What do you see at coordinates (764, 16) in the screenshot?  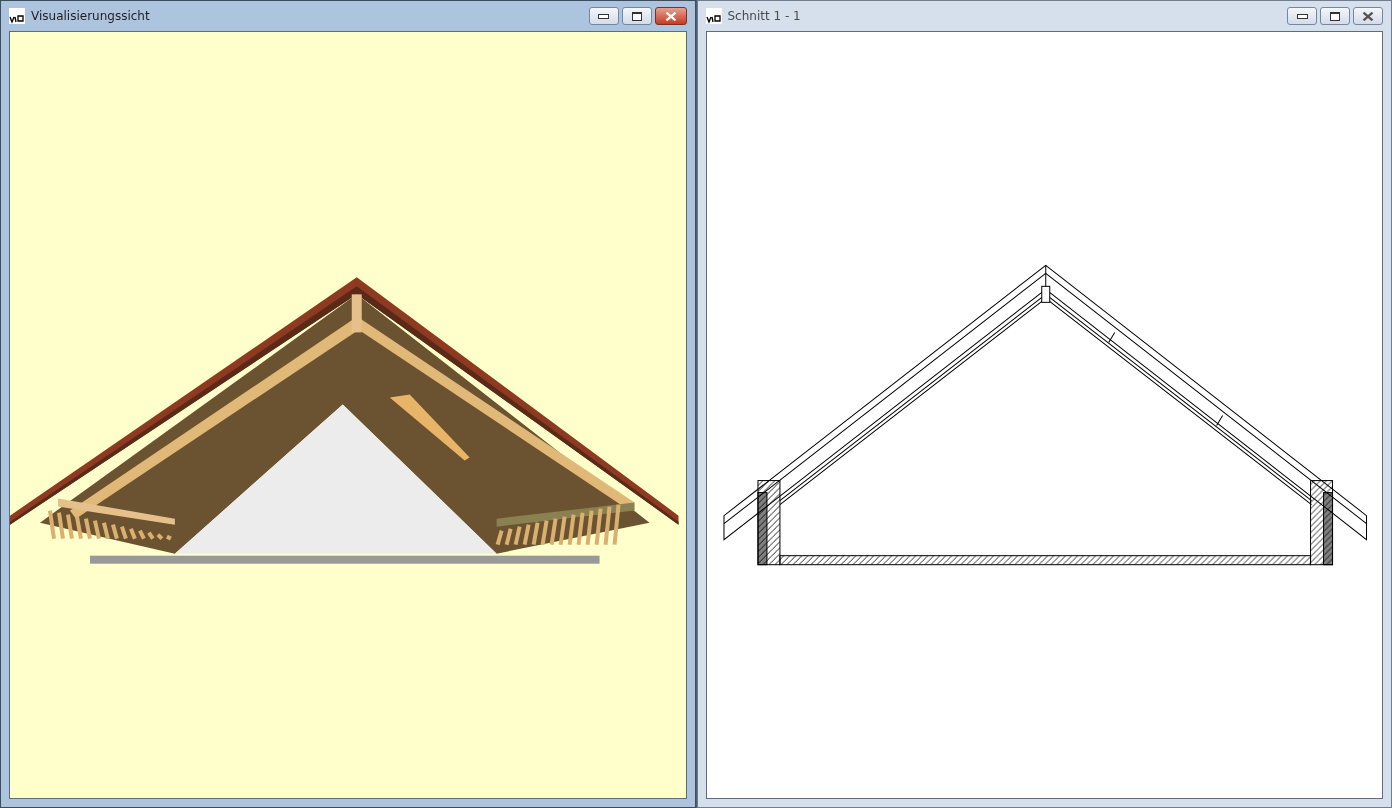 I see `window-title: Schnitt 1 - 1` at bounding box center [764, 16].